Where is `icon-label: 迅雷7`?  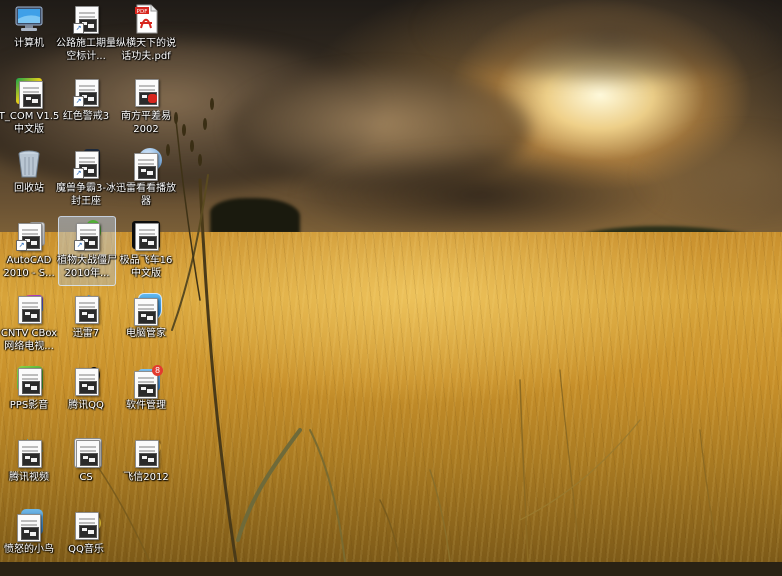
icon-label: 迅雷7 is located at coordinates (86, 333).